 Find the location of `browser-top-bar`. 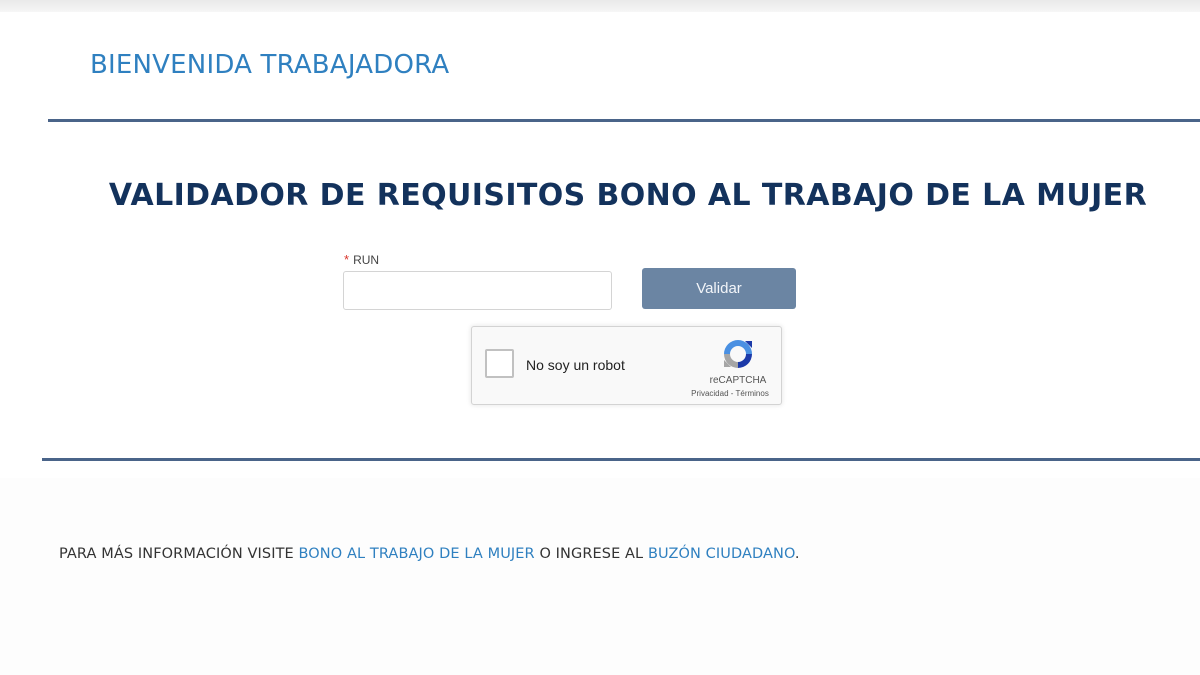

browser-top-bar is located at coordinates (600, 6).